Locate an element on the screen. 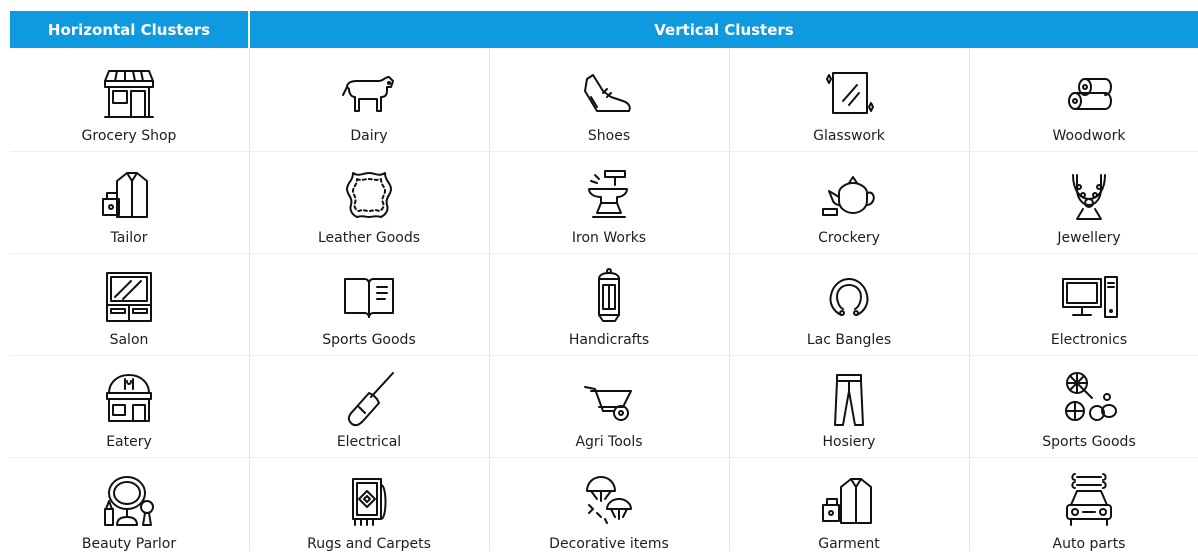 This screenshot has height=560, width=1198. vertical-cluster-item: Electrical is located at coordinates (369, 407).